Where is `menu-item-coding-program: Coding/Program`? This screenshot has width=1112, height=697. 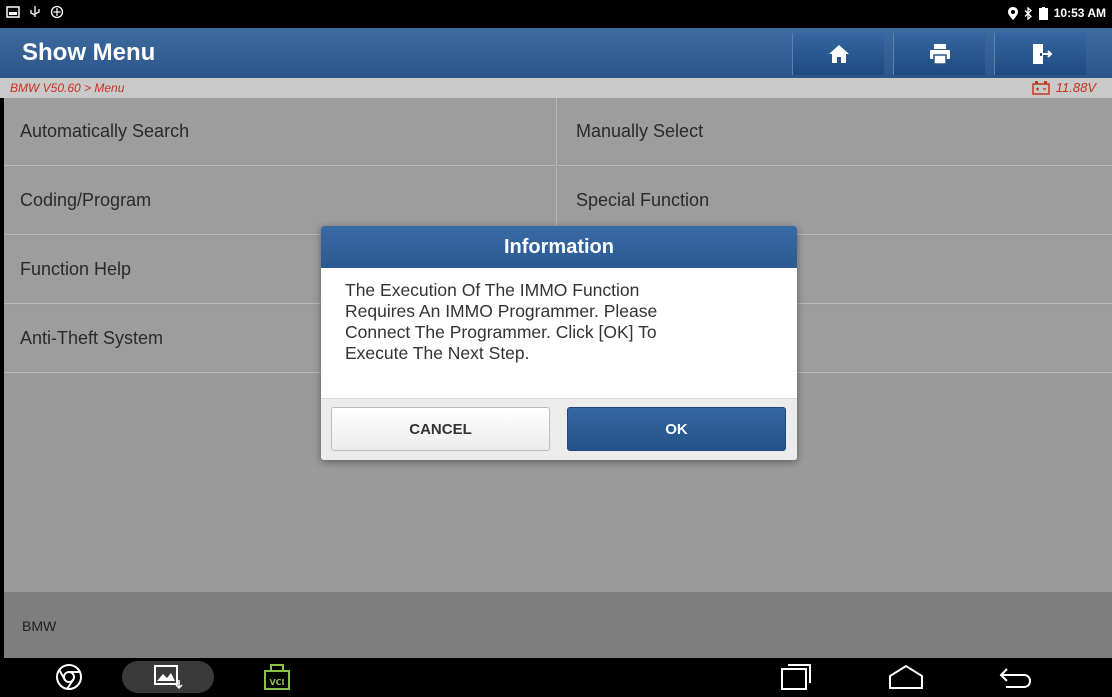 menu-item-coding-program: Coding/Program is located at coordinates (280, 201).